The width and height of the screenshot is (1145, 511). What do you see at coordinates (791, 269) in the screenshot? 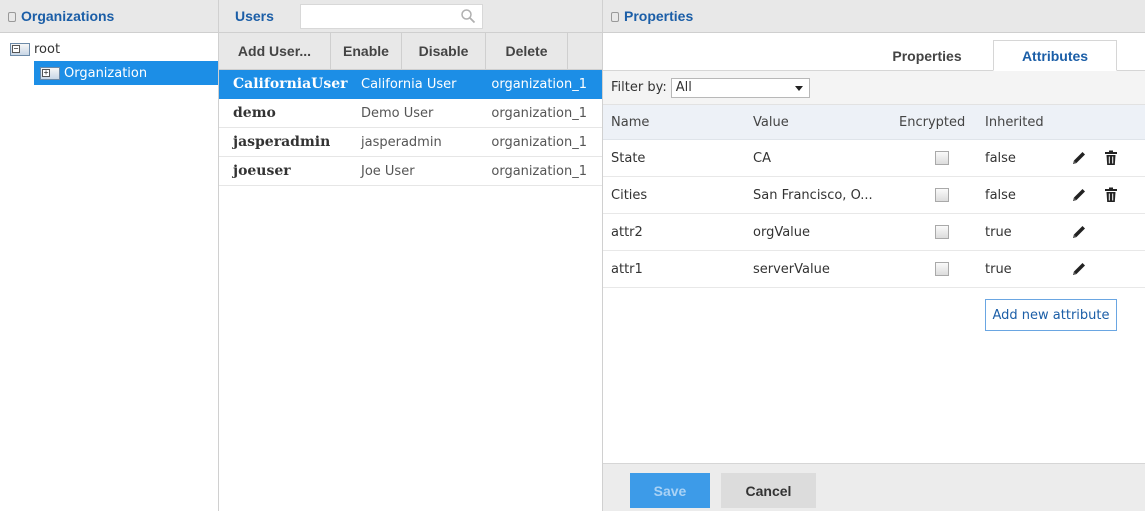
I see `attribute-value: serverValue` at bounding box center [791, 269].